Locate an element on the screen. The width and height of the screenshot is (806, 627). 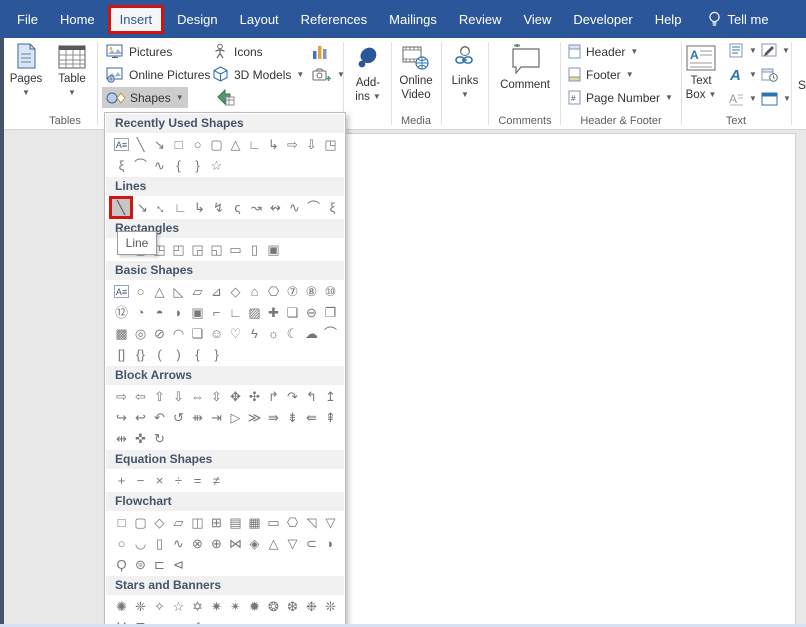
shape-math-not-equal: ≠ is located at coordinates (216, 481).